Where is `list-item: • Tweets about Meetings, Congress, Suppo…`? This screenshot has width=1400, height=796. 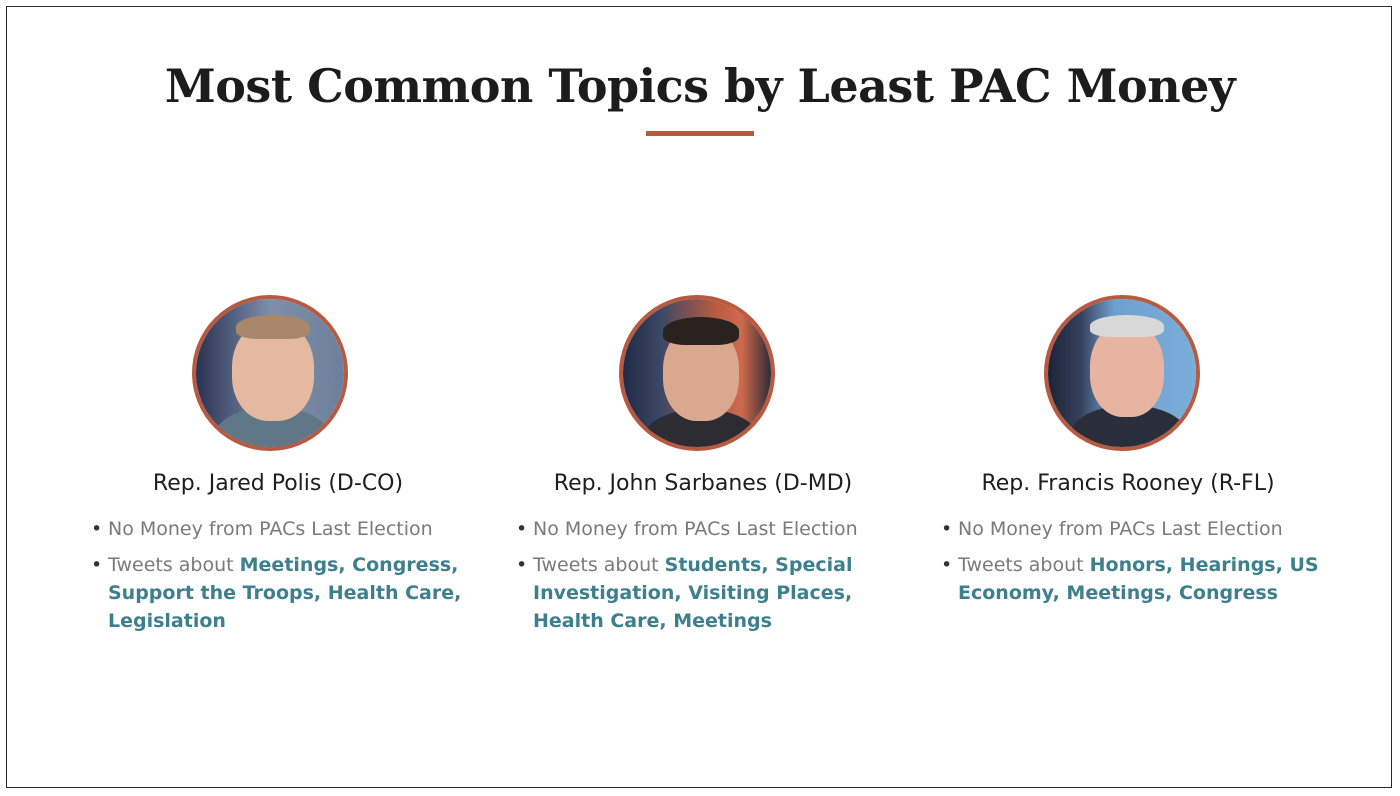 list-item: • Tweets about Meetings, Congress, Suppo… is located at coordinates (278, 593).